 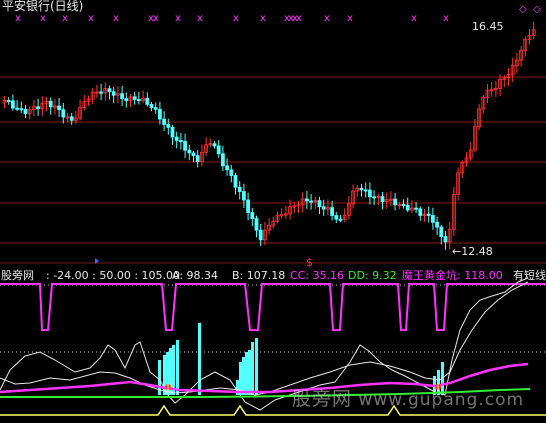 I want to click on indicator-tail-label: 有短线, so click(x=529, y=275).